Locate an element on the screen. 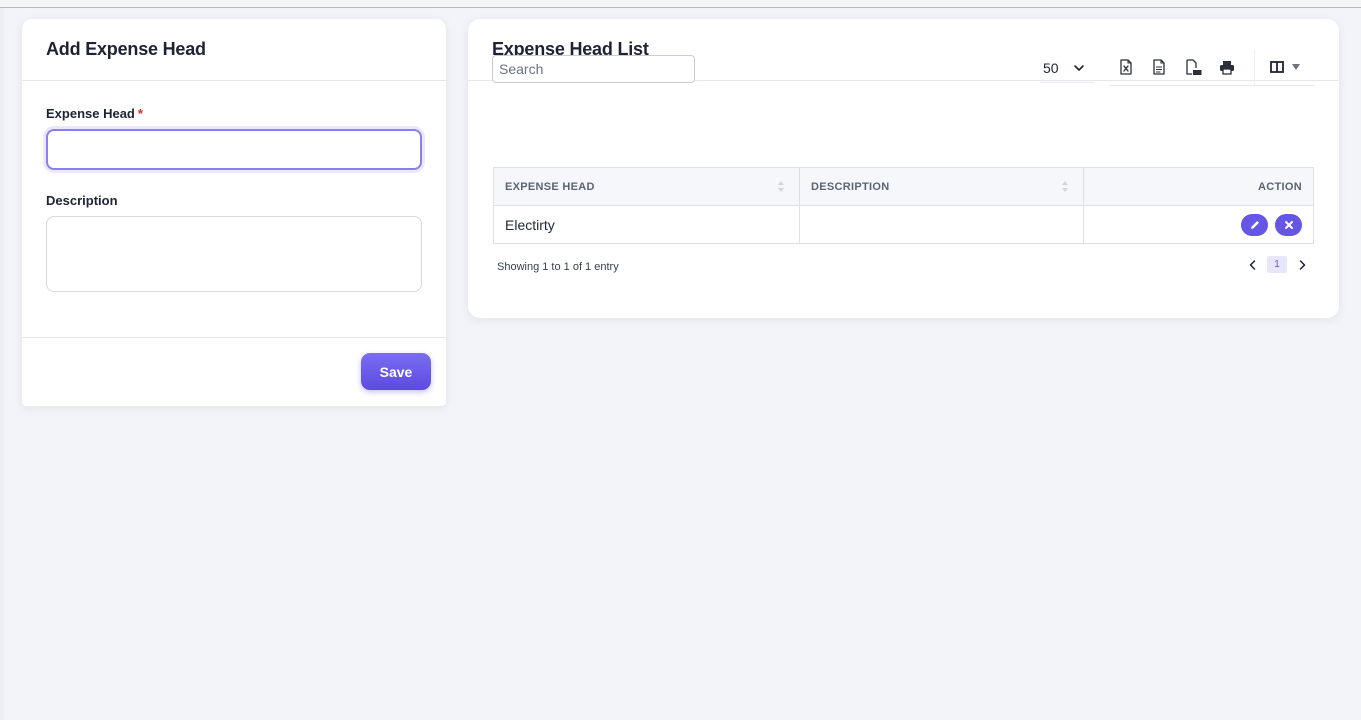 The width and height of the screenshot is (1361, 720). column-visibility-button is located at coordinates (1284, 67).